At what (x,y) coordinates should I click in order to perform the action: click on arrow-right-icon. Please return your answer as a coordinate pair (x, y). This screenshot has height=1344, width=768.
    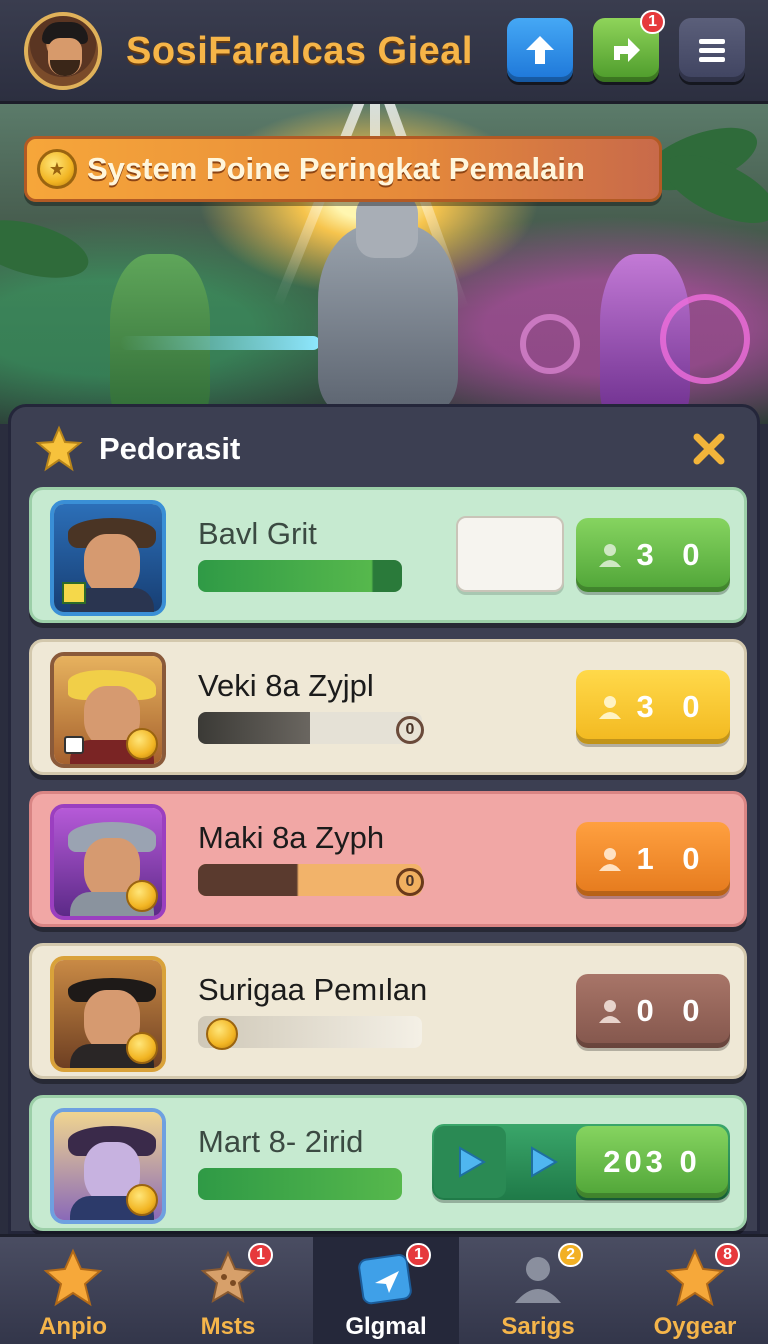
    Looking at the image, I should click on (627, 50).